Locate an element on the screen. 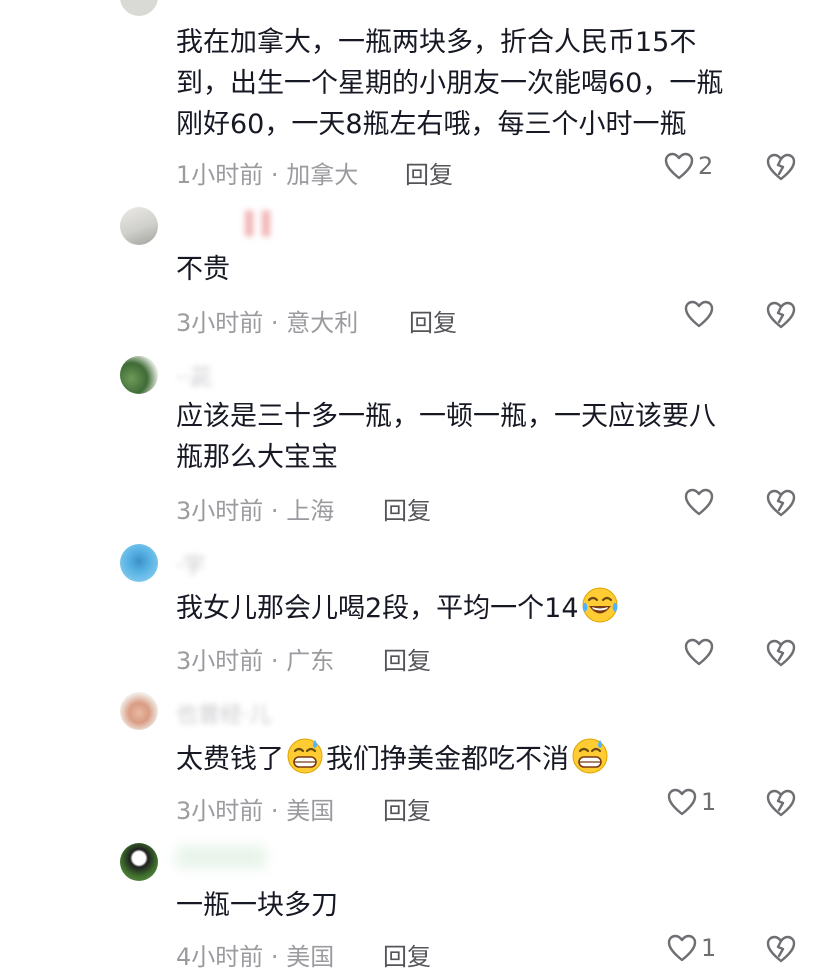 The height and width of the screenshot is (972, 827). comment-time: 4小时前 is located at coordinates (220, 957).